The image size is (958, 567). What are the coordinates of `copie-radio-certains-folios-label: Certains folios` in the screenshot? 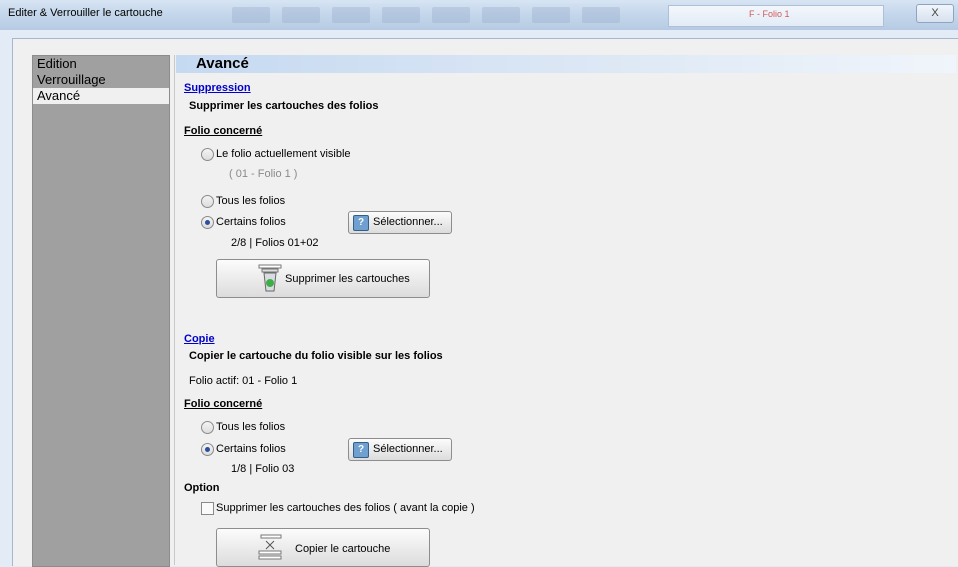 It's located at (251, 449).